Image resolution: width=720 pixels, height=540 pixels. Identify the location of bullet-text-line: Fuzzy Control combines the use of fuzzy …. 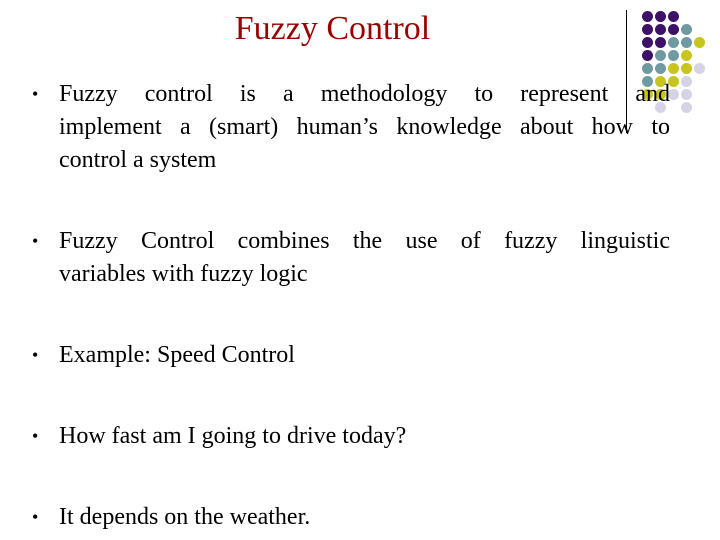
(364, 241).